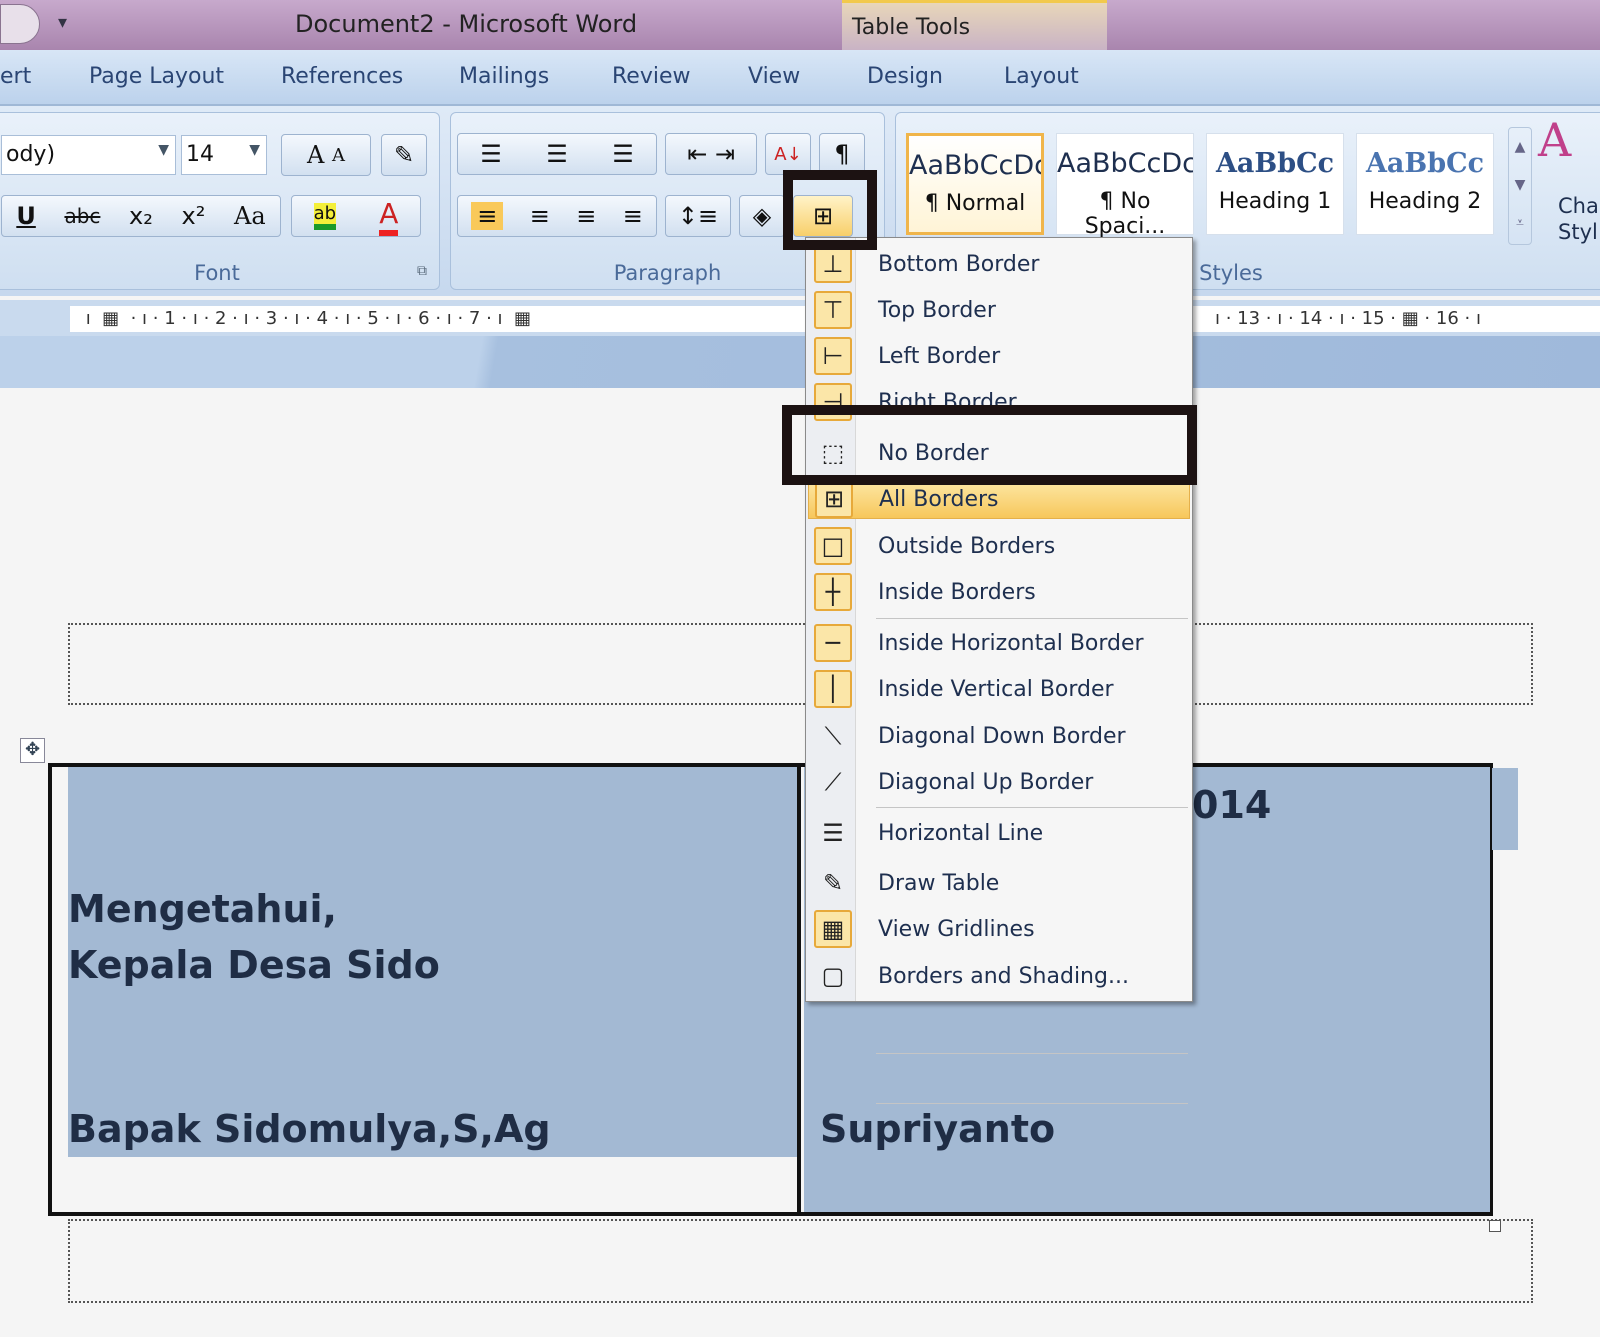  Describe the element at coordinates (999, 310) in the screenshot. I see `menu-item-top-border: ⊤ Top Border` at that location.